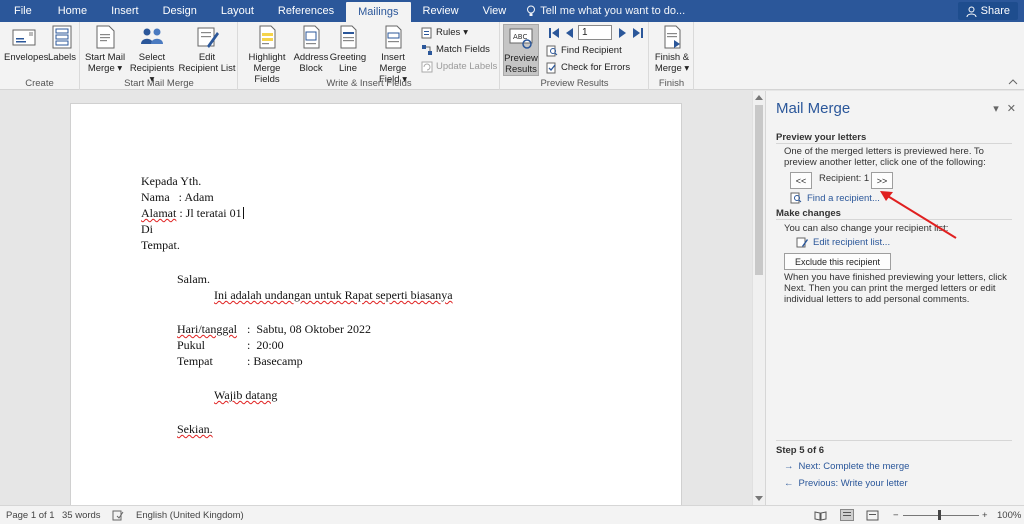  What do you see at coordinates (455, 49) in the screenshot?
I see `match-fields-button: Match Fields` at bounding box center [455, 49].